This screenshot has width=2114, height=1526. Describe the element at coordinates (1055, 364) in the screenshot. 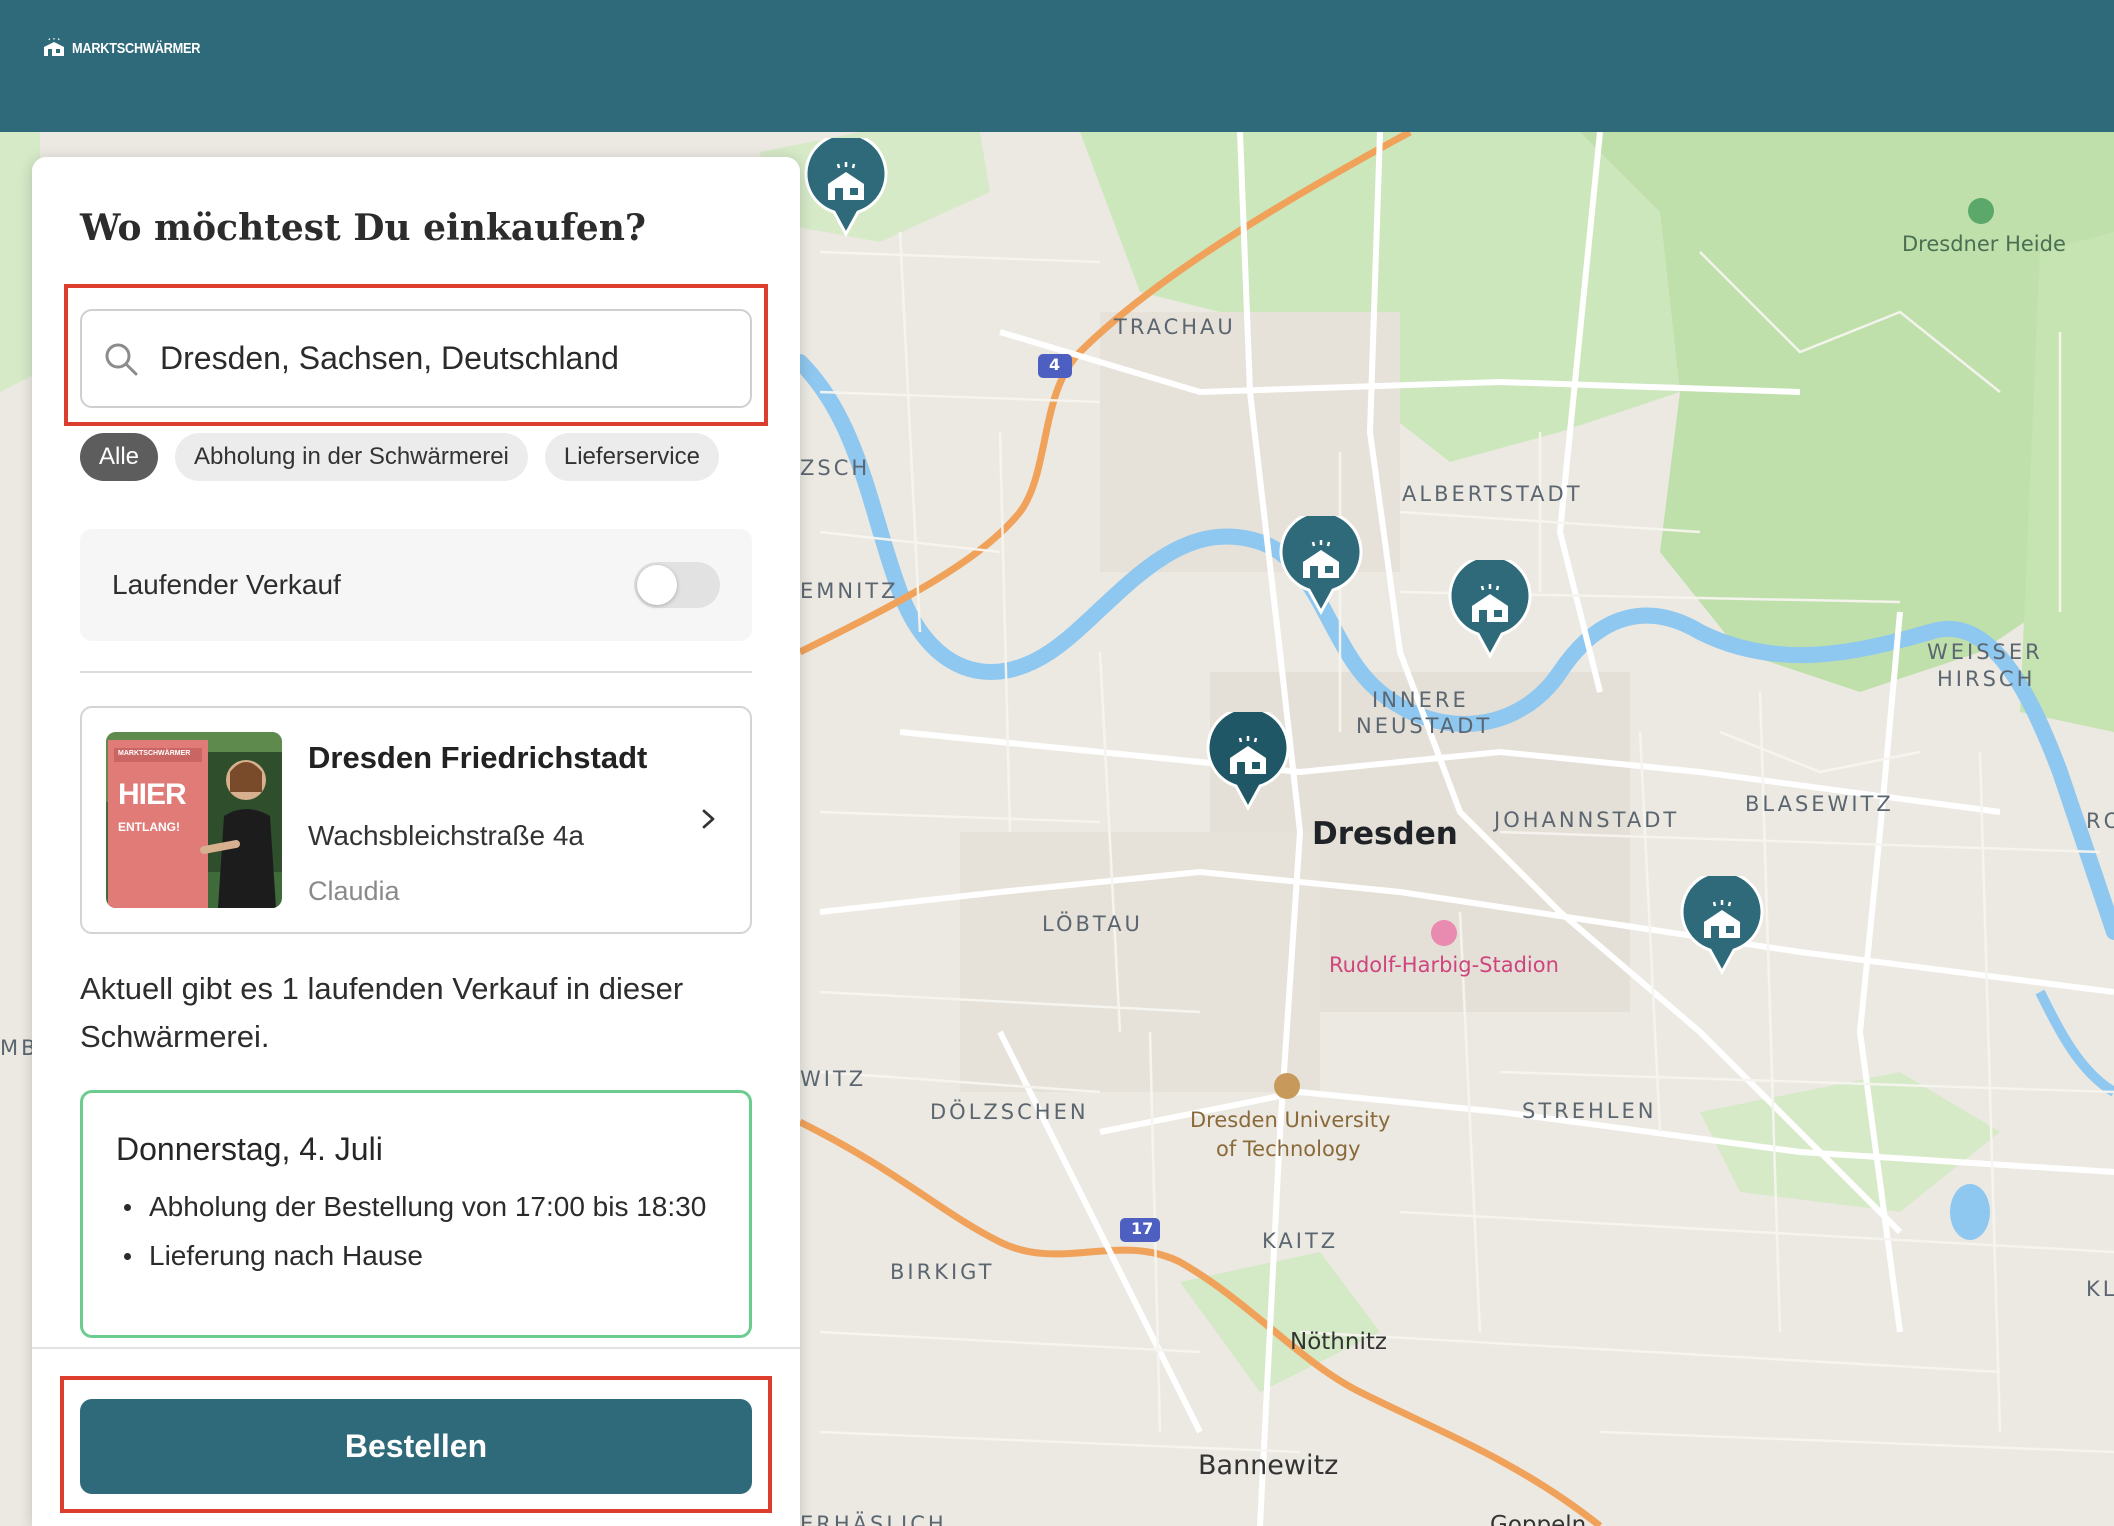

I see `road-number-4: 4` at that location.